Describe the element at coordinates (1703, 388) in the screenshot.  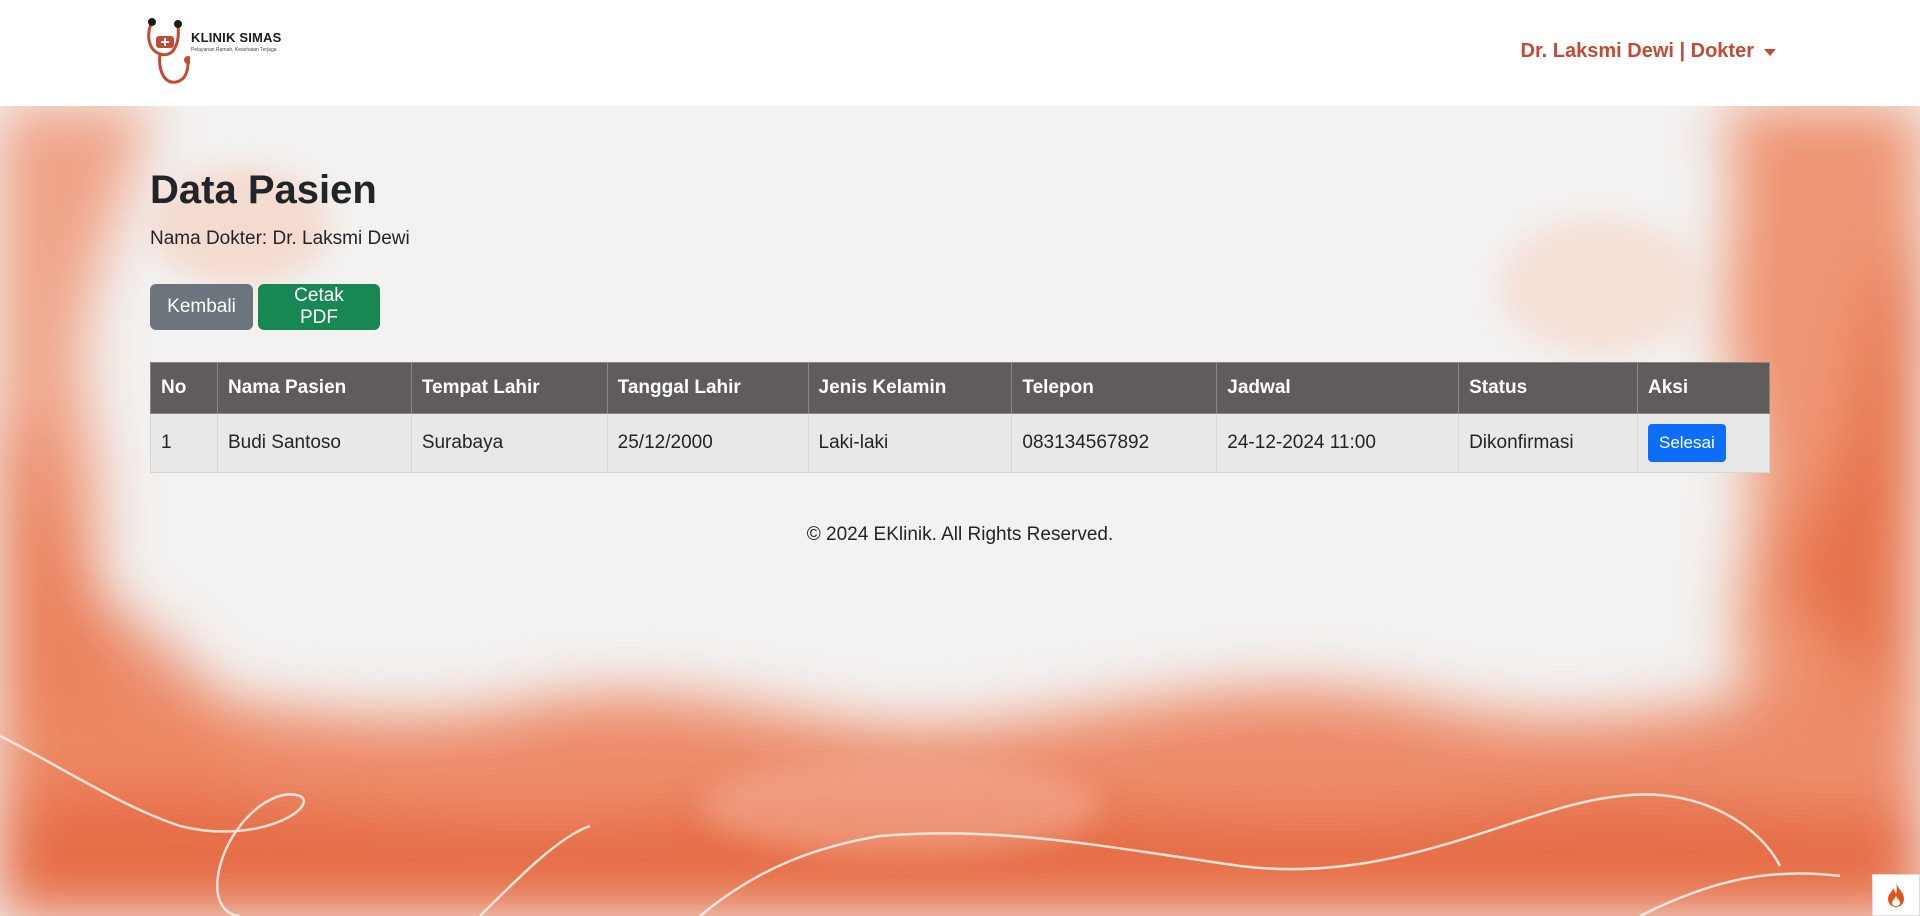
I see `header-action: Aksi` at that location.